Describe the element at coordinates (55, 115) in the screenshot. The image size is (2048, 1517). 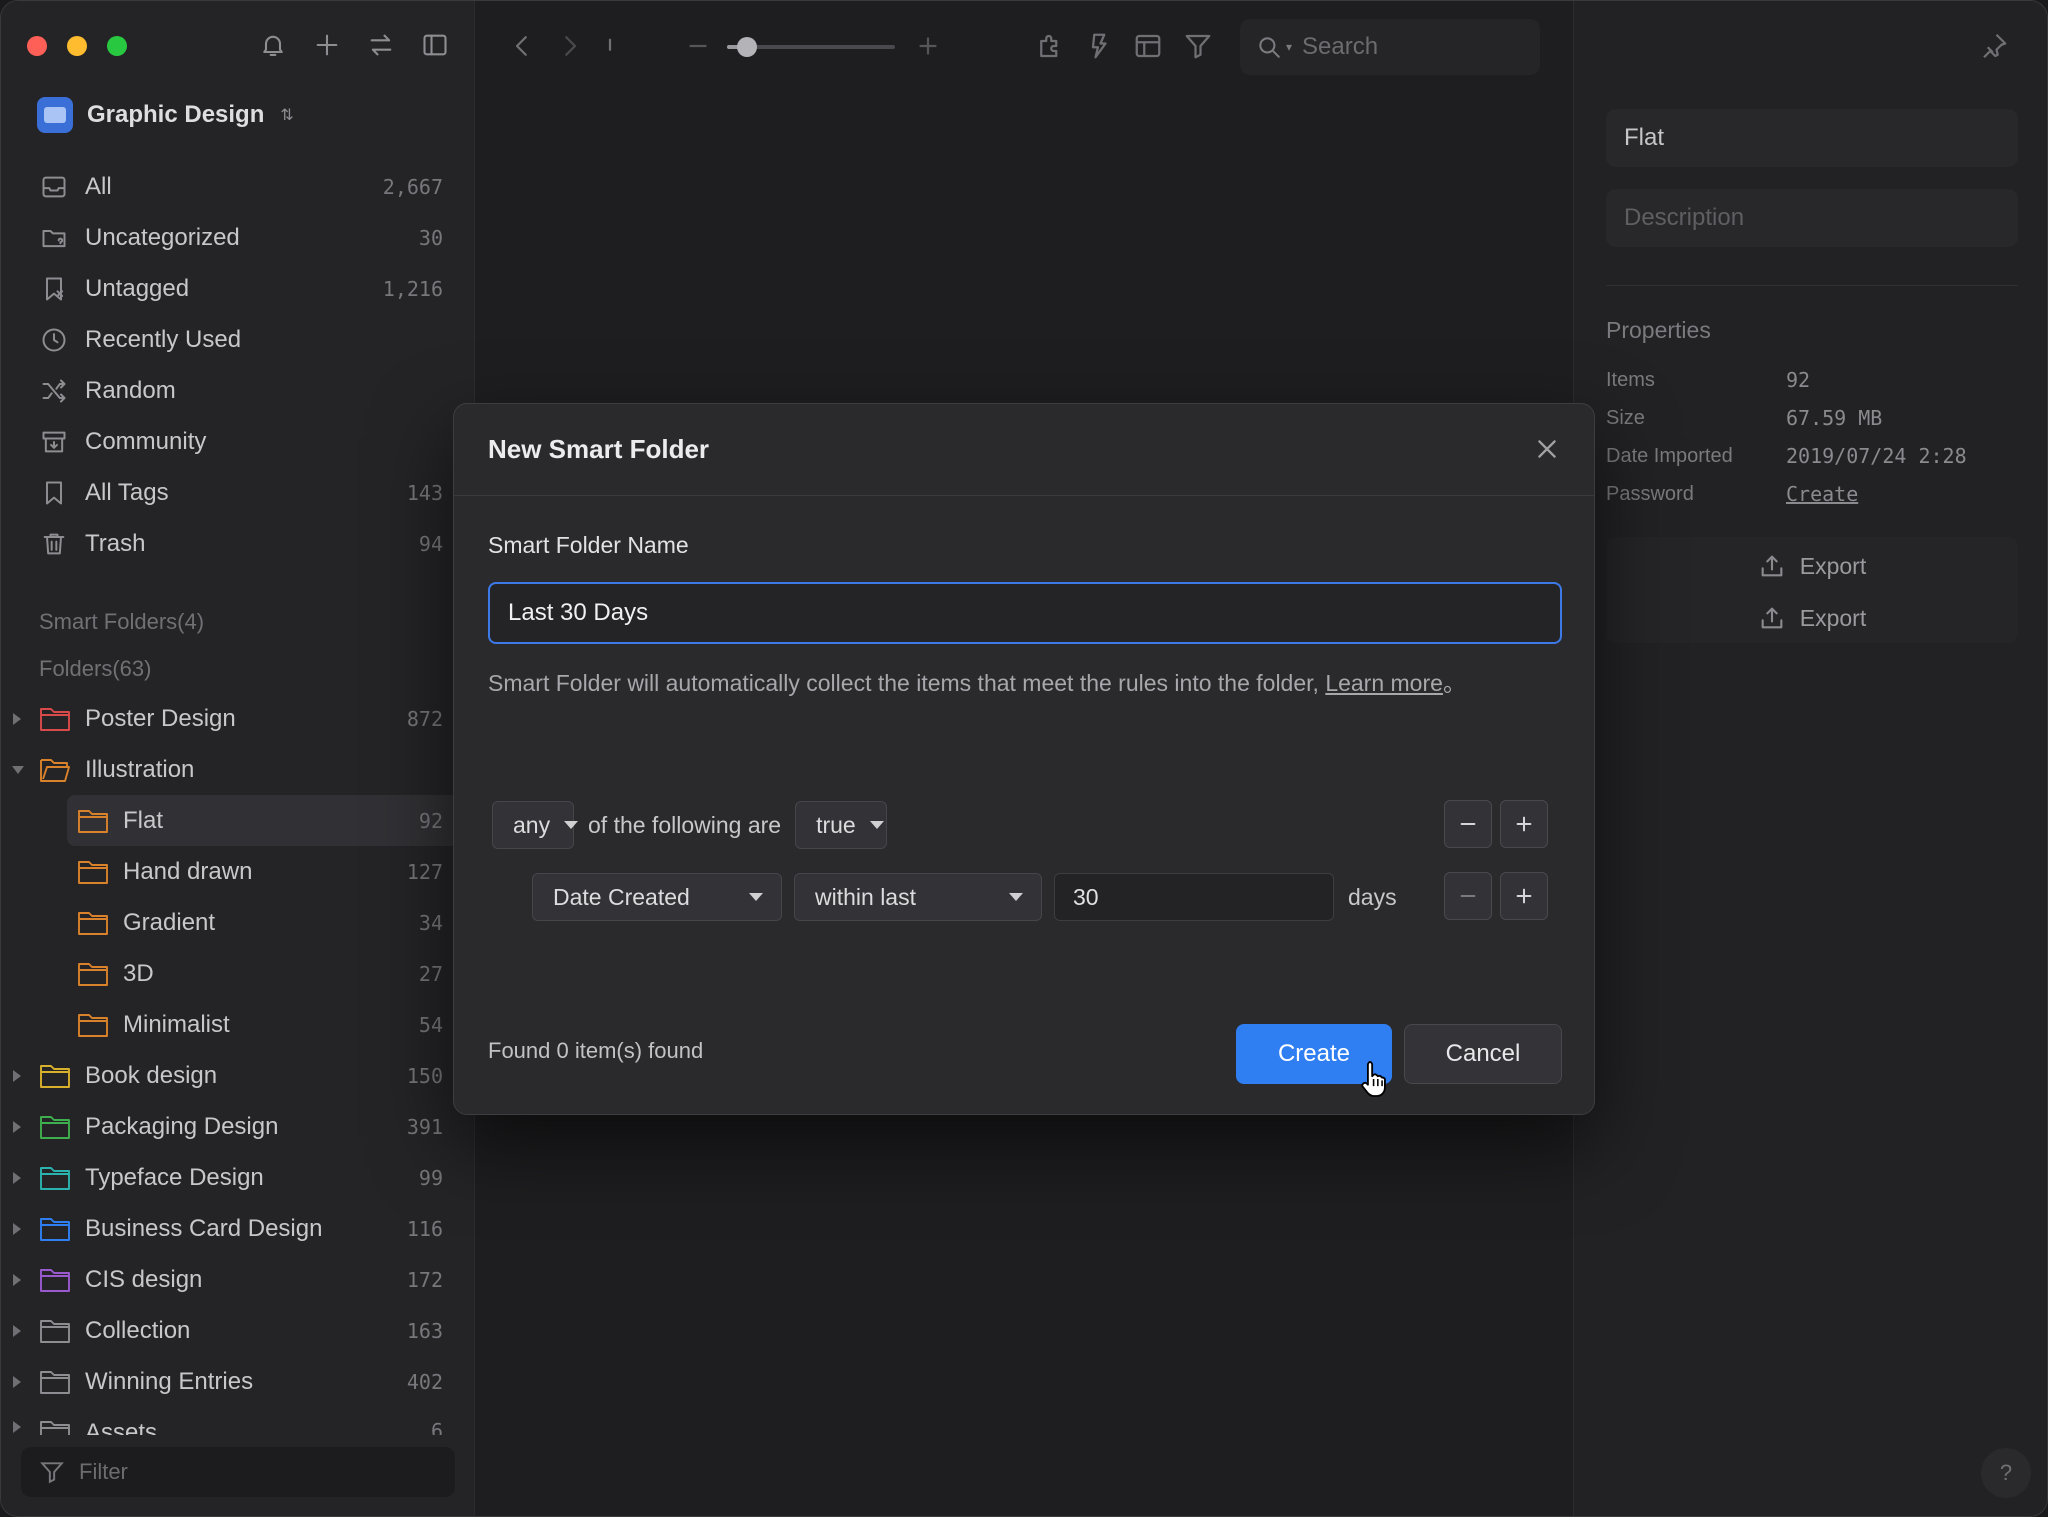
I see `library-icon` at that location.